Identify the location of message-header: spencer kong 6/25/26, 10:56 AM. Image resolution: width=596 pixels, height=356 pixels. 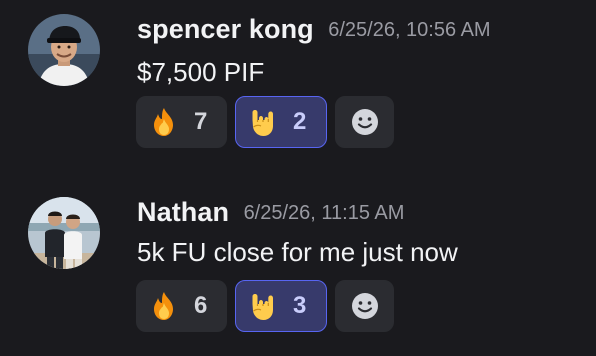
(314, 29).